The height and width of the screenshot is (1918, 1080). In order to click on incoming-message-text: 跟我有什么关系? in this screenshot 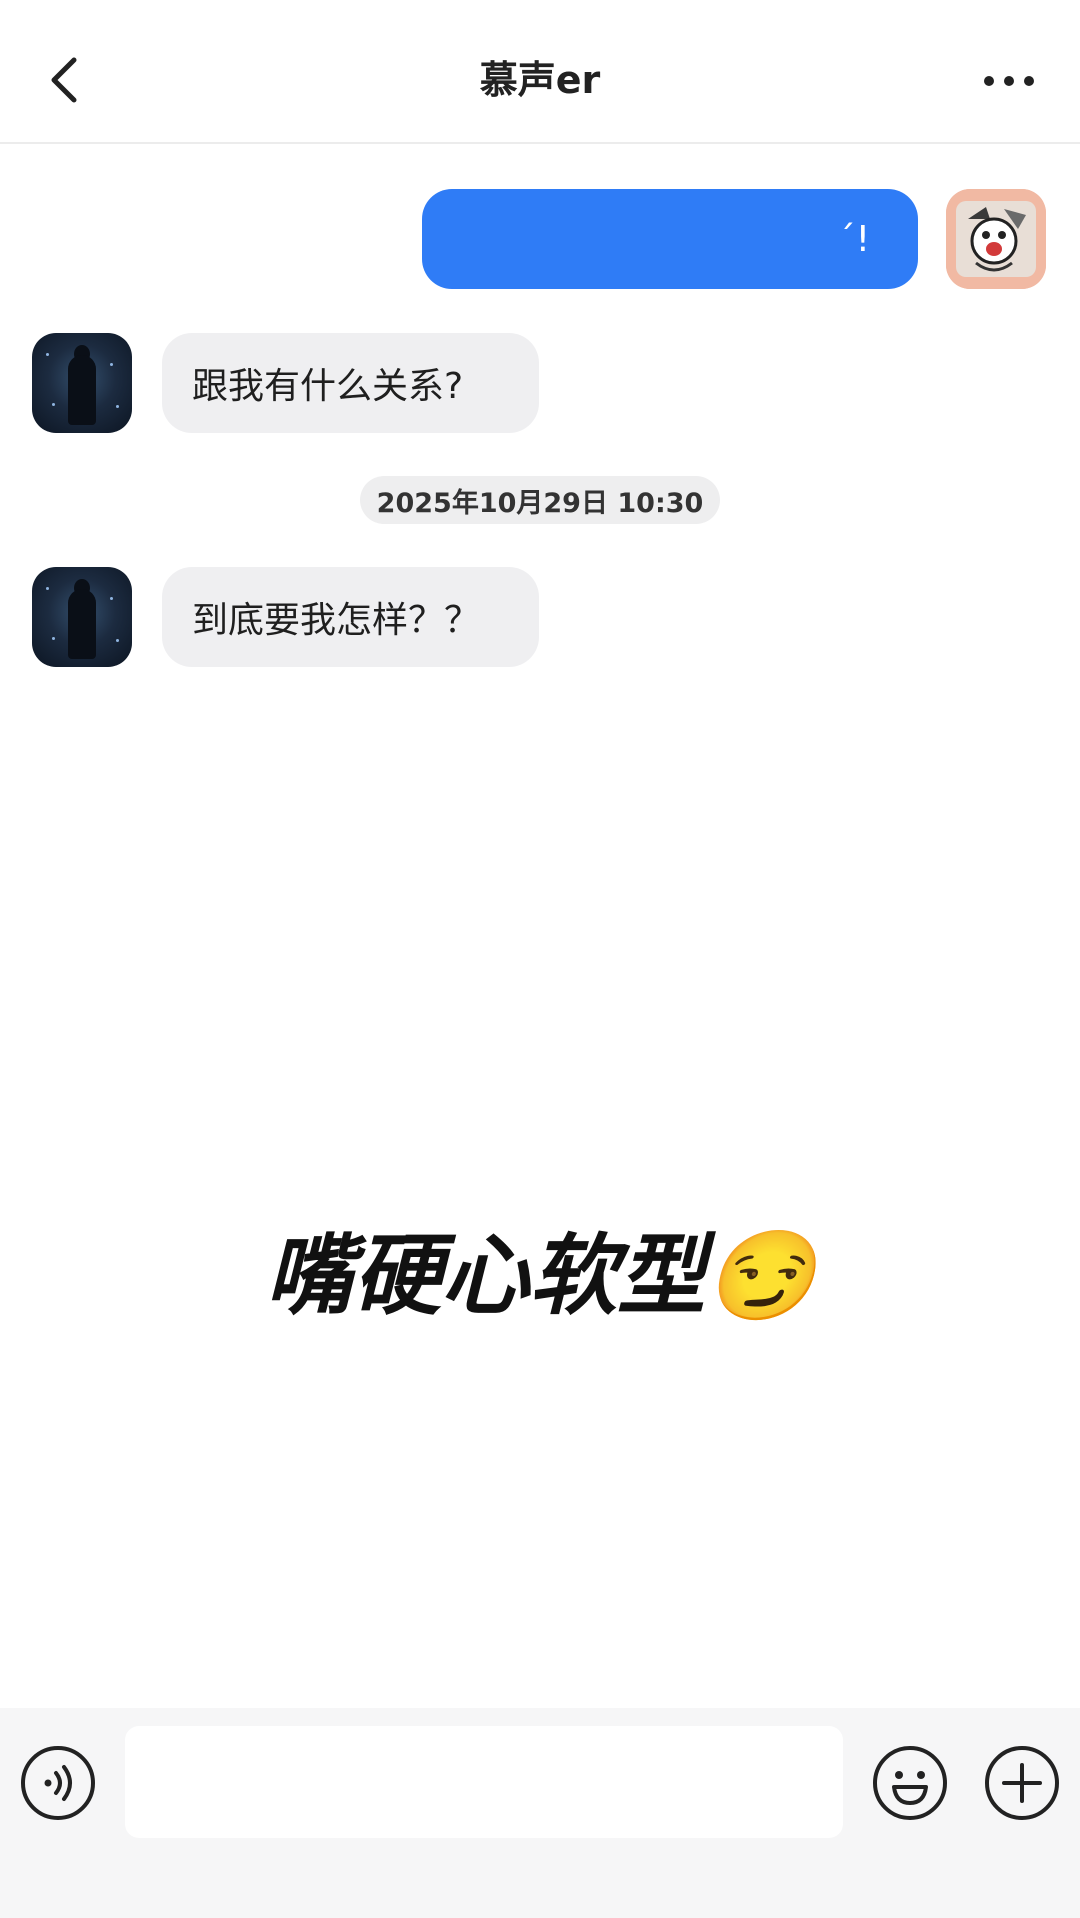, I will do `click(328, 386)`.